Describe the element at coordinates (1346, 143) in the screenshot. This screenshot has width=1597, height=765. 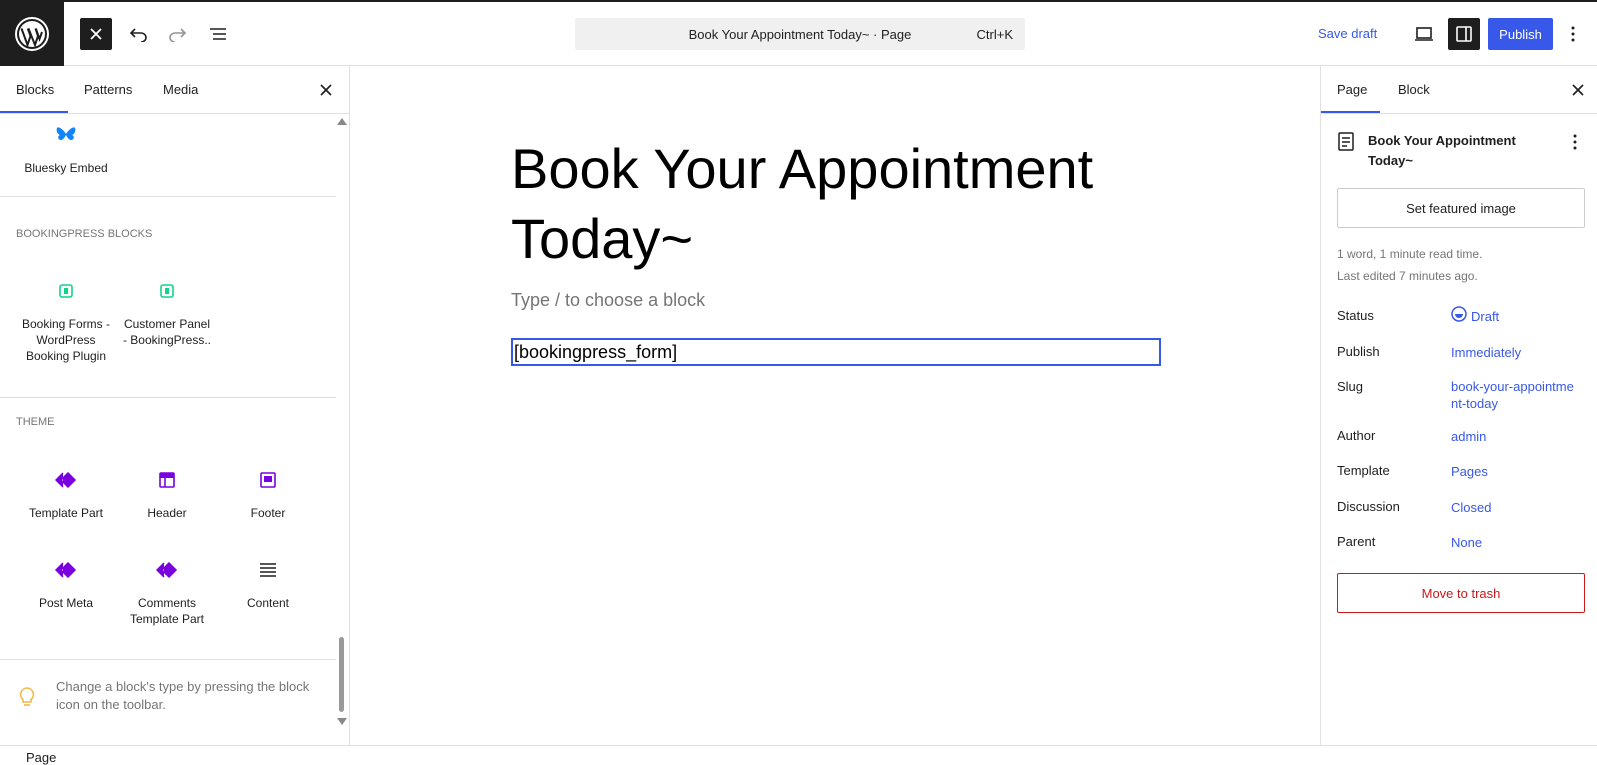
I see `page-icon` at that location.